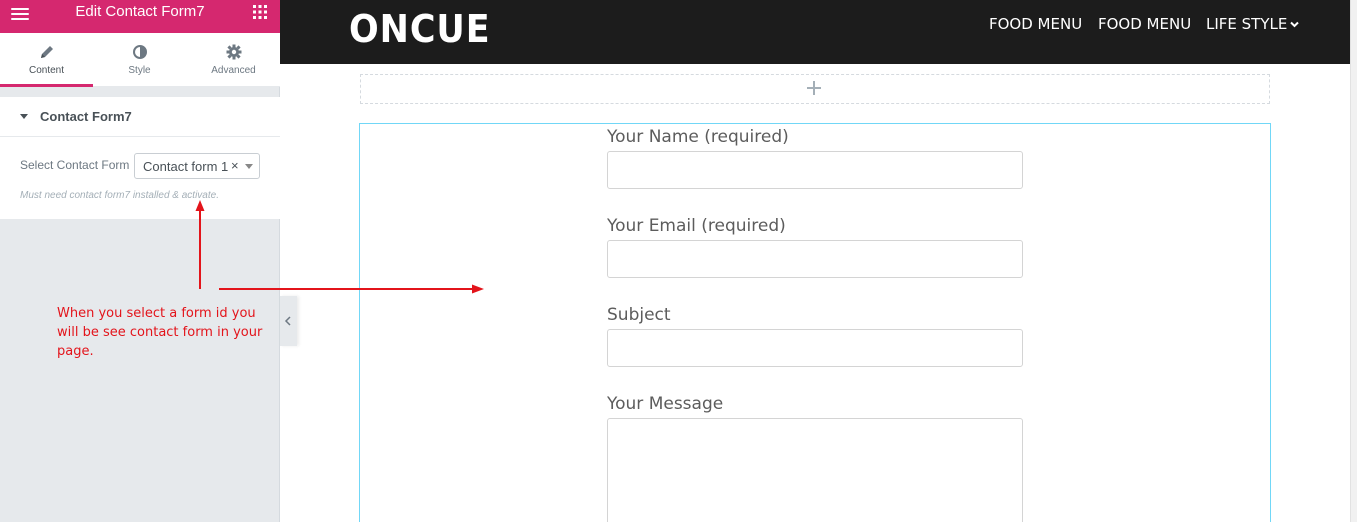  Describe the element at coordinates (696, 226) in the screenshot. I see `email-label: Your Email (required)` at that location.